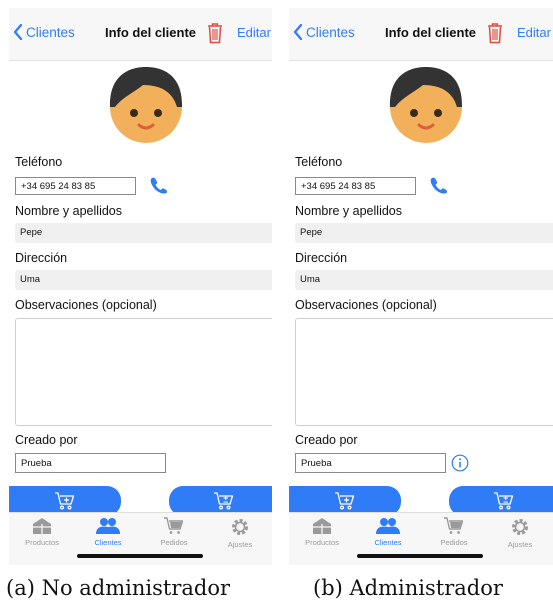 Image resolution: width=553 pixels, height=612 pixels. I want to click on info-circle-icon, so click(460, 463).